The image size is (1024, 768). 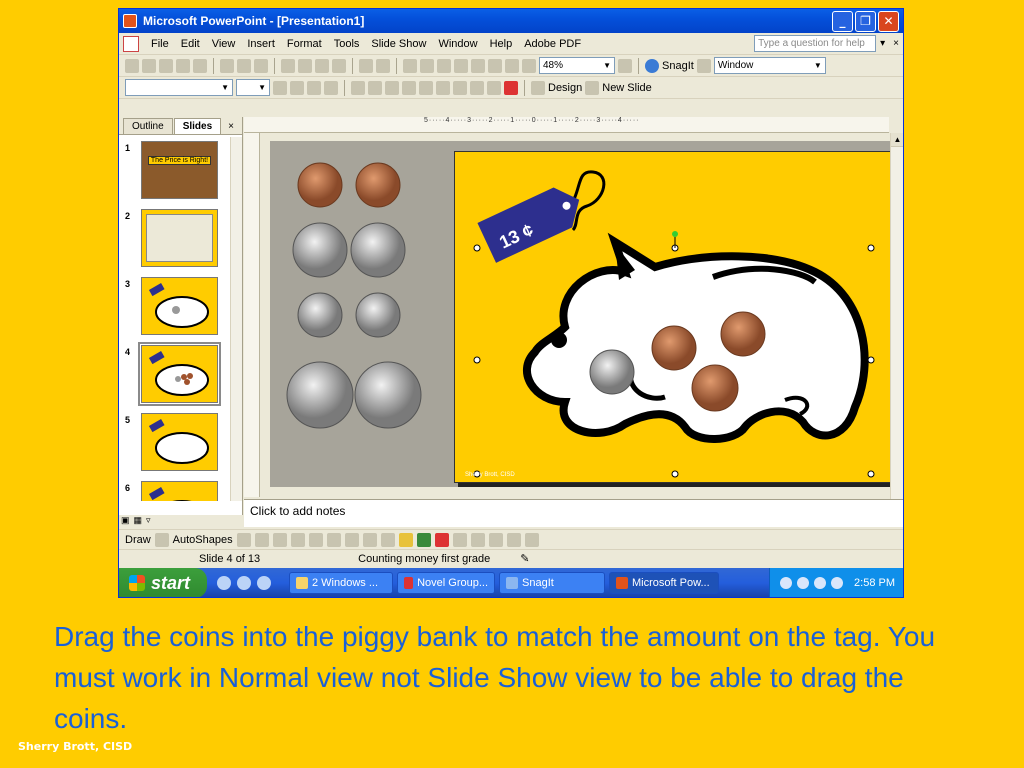 I want to click on slide-thumb-row: 4, so click(x=175, y=375).